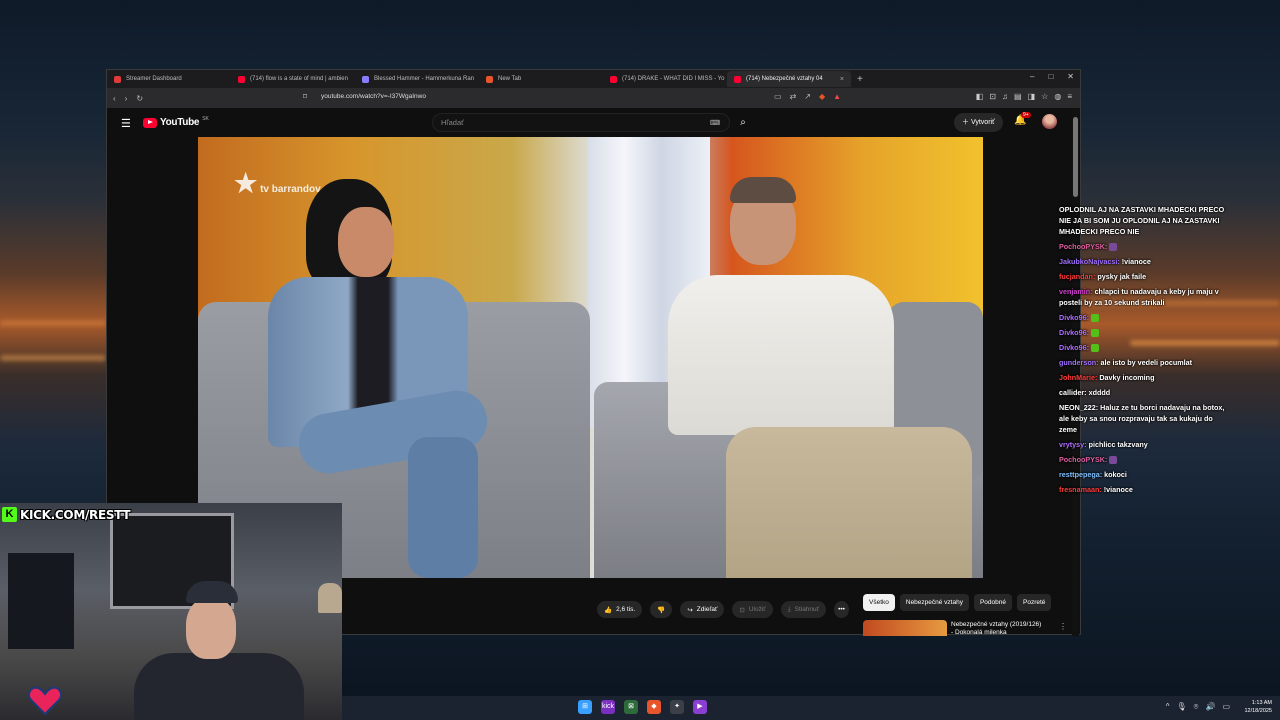  Describe the element at coordinates (1074, 347) in the screenshot. I see `chat-username: Divko96:` at that location.